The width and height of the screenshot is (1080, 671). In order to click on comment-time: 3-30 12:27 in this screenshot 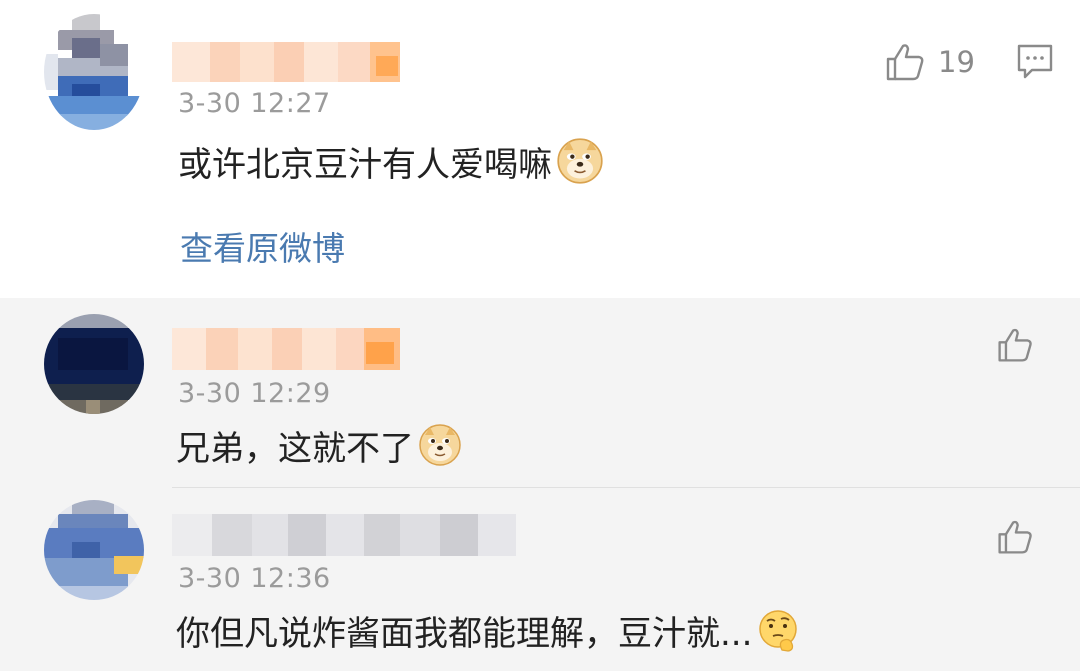, I will do `click(254, 103)`.